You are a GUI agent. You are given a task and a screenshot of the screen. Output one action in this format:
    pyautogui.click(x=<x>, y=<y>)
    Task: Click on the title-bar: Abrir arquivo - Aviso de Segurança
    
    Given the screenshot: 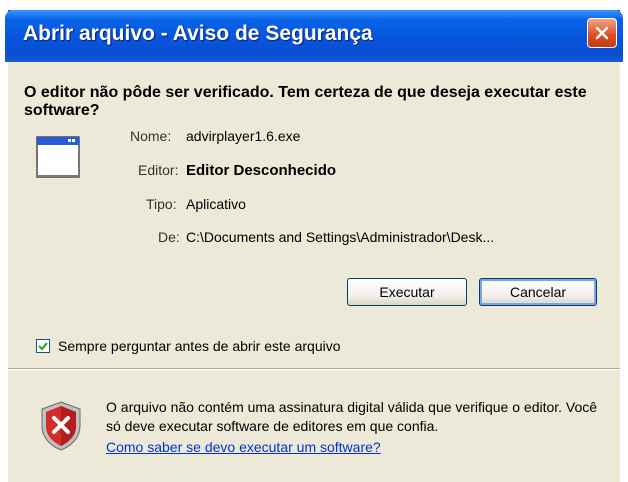 What is the action you would take?
    pyautogui.click(x=314, y=36)
    